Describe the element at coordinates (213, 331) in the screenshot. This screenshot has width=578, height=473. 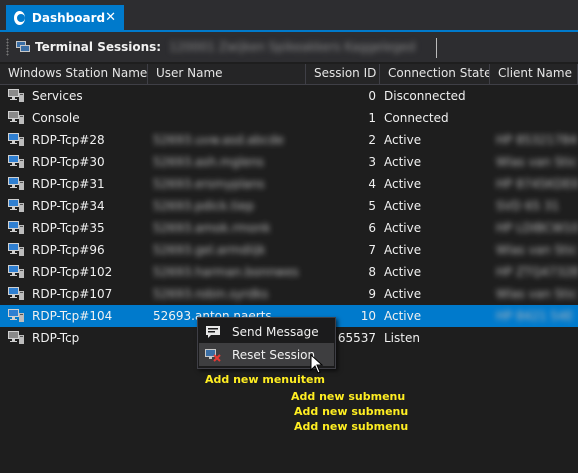
I see `message-icon` at that location.